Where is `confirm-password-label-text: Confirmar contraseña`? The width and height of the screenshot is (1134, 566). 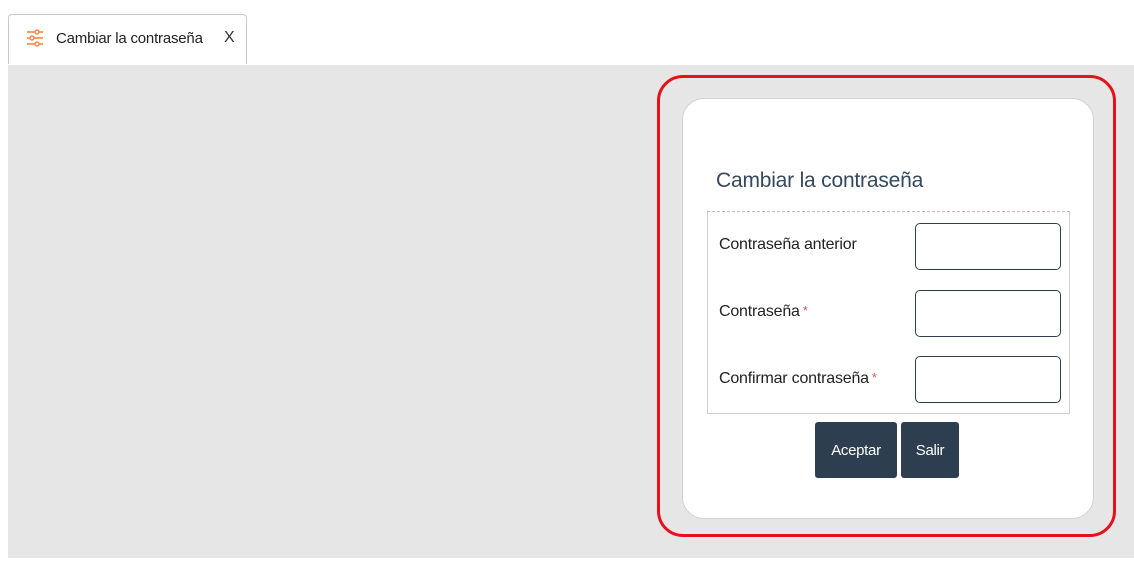
confirm-password-label-text: Confirmar contraseña is located at coordinates (794, 378).